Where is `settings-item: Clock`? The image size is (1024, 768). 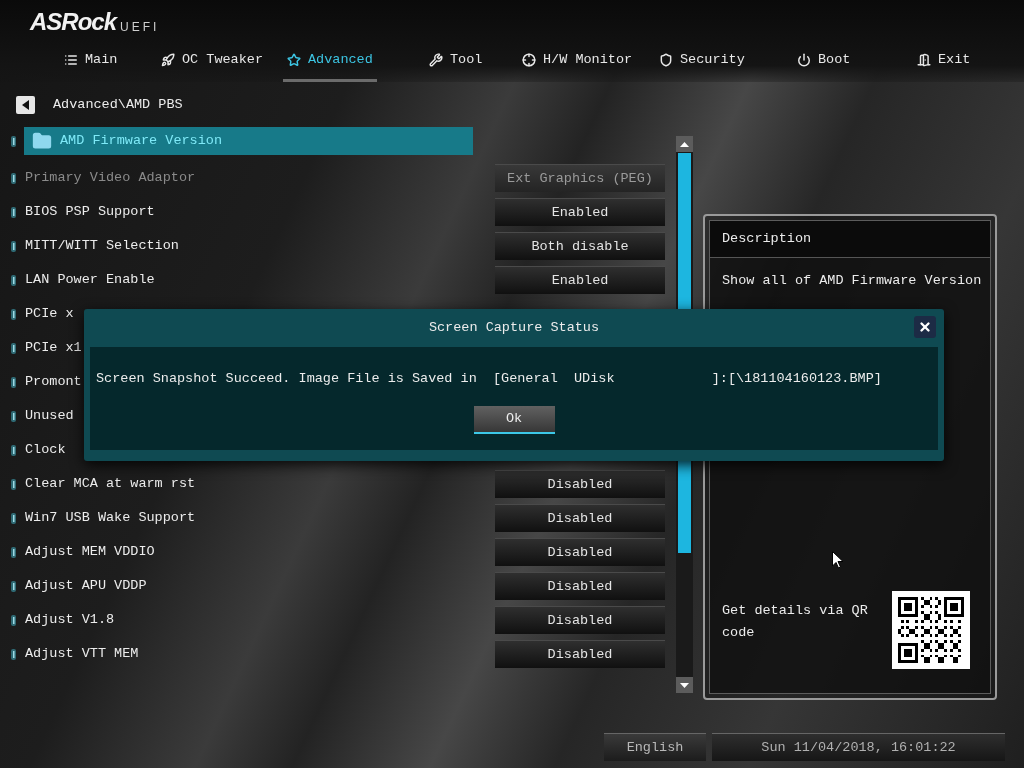
settings-item: Clock is located at coordinates (45, 450).